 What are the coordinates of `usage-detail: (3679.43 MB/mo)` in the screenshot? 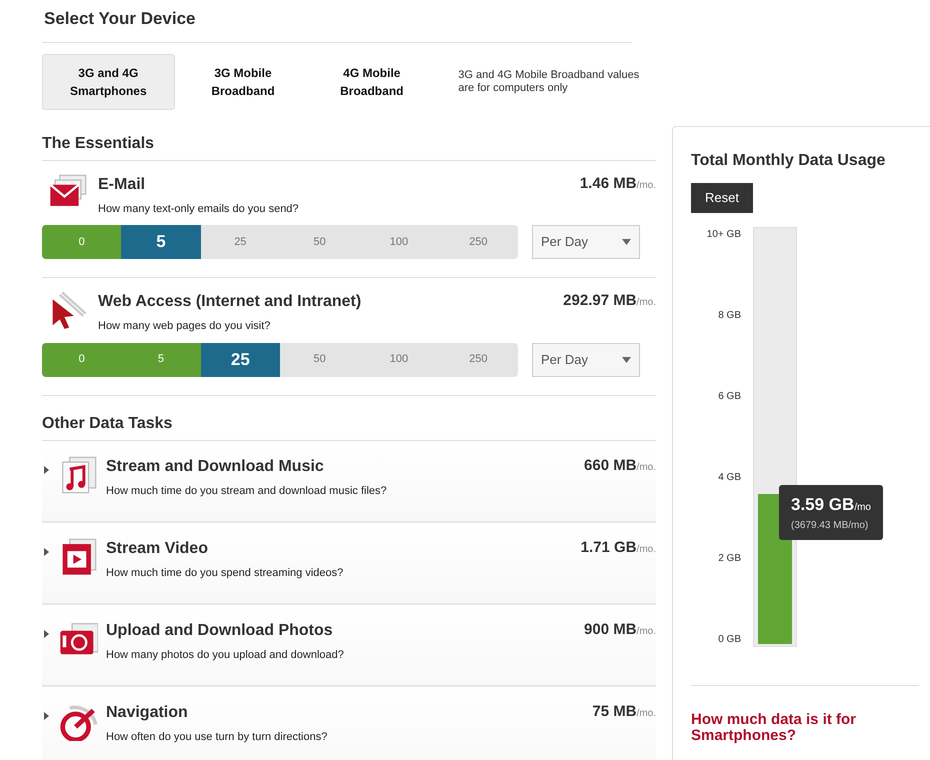 It's located at (830, 525).